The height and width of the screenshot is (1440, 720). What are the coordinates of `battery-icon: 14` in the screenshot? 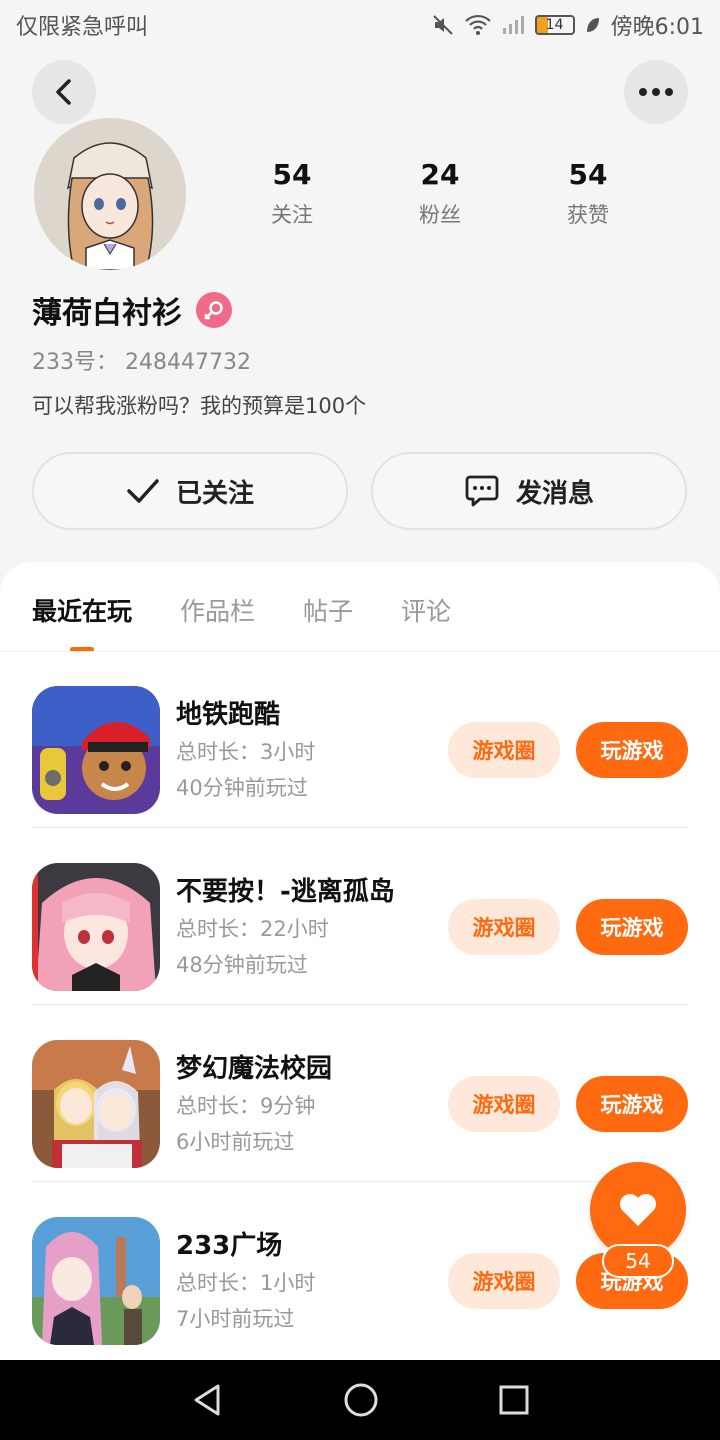 It's located at (554, 25).